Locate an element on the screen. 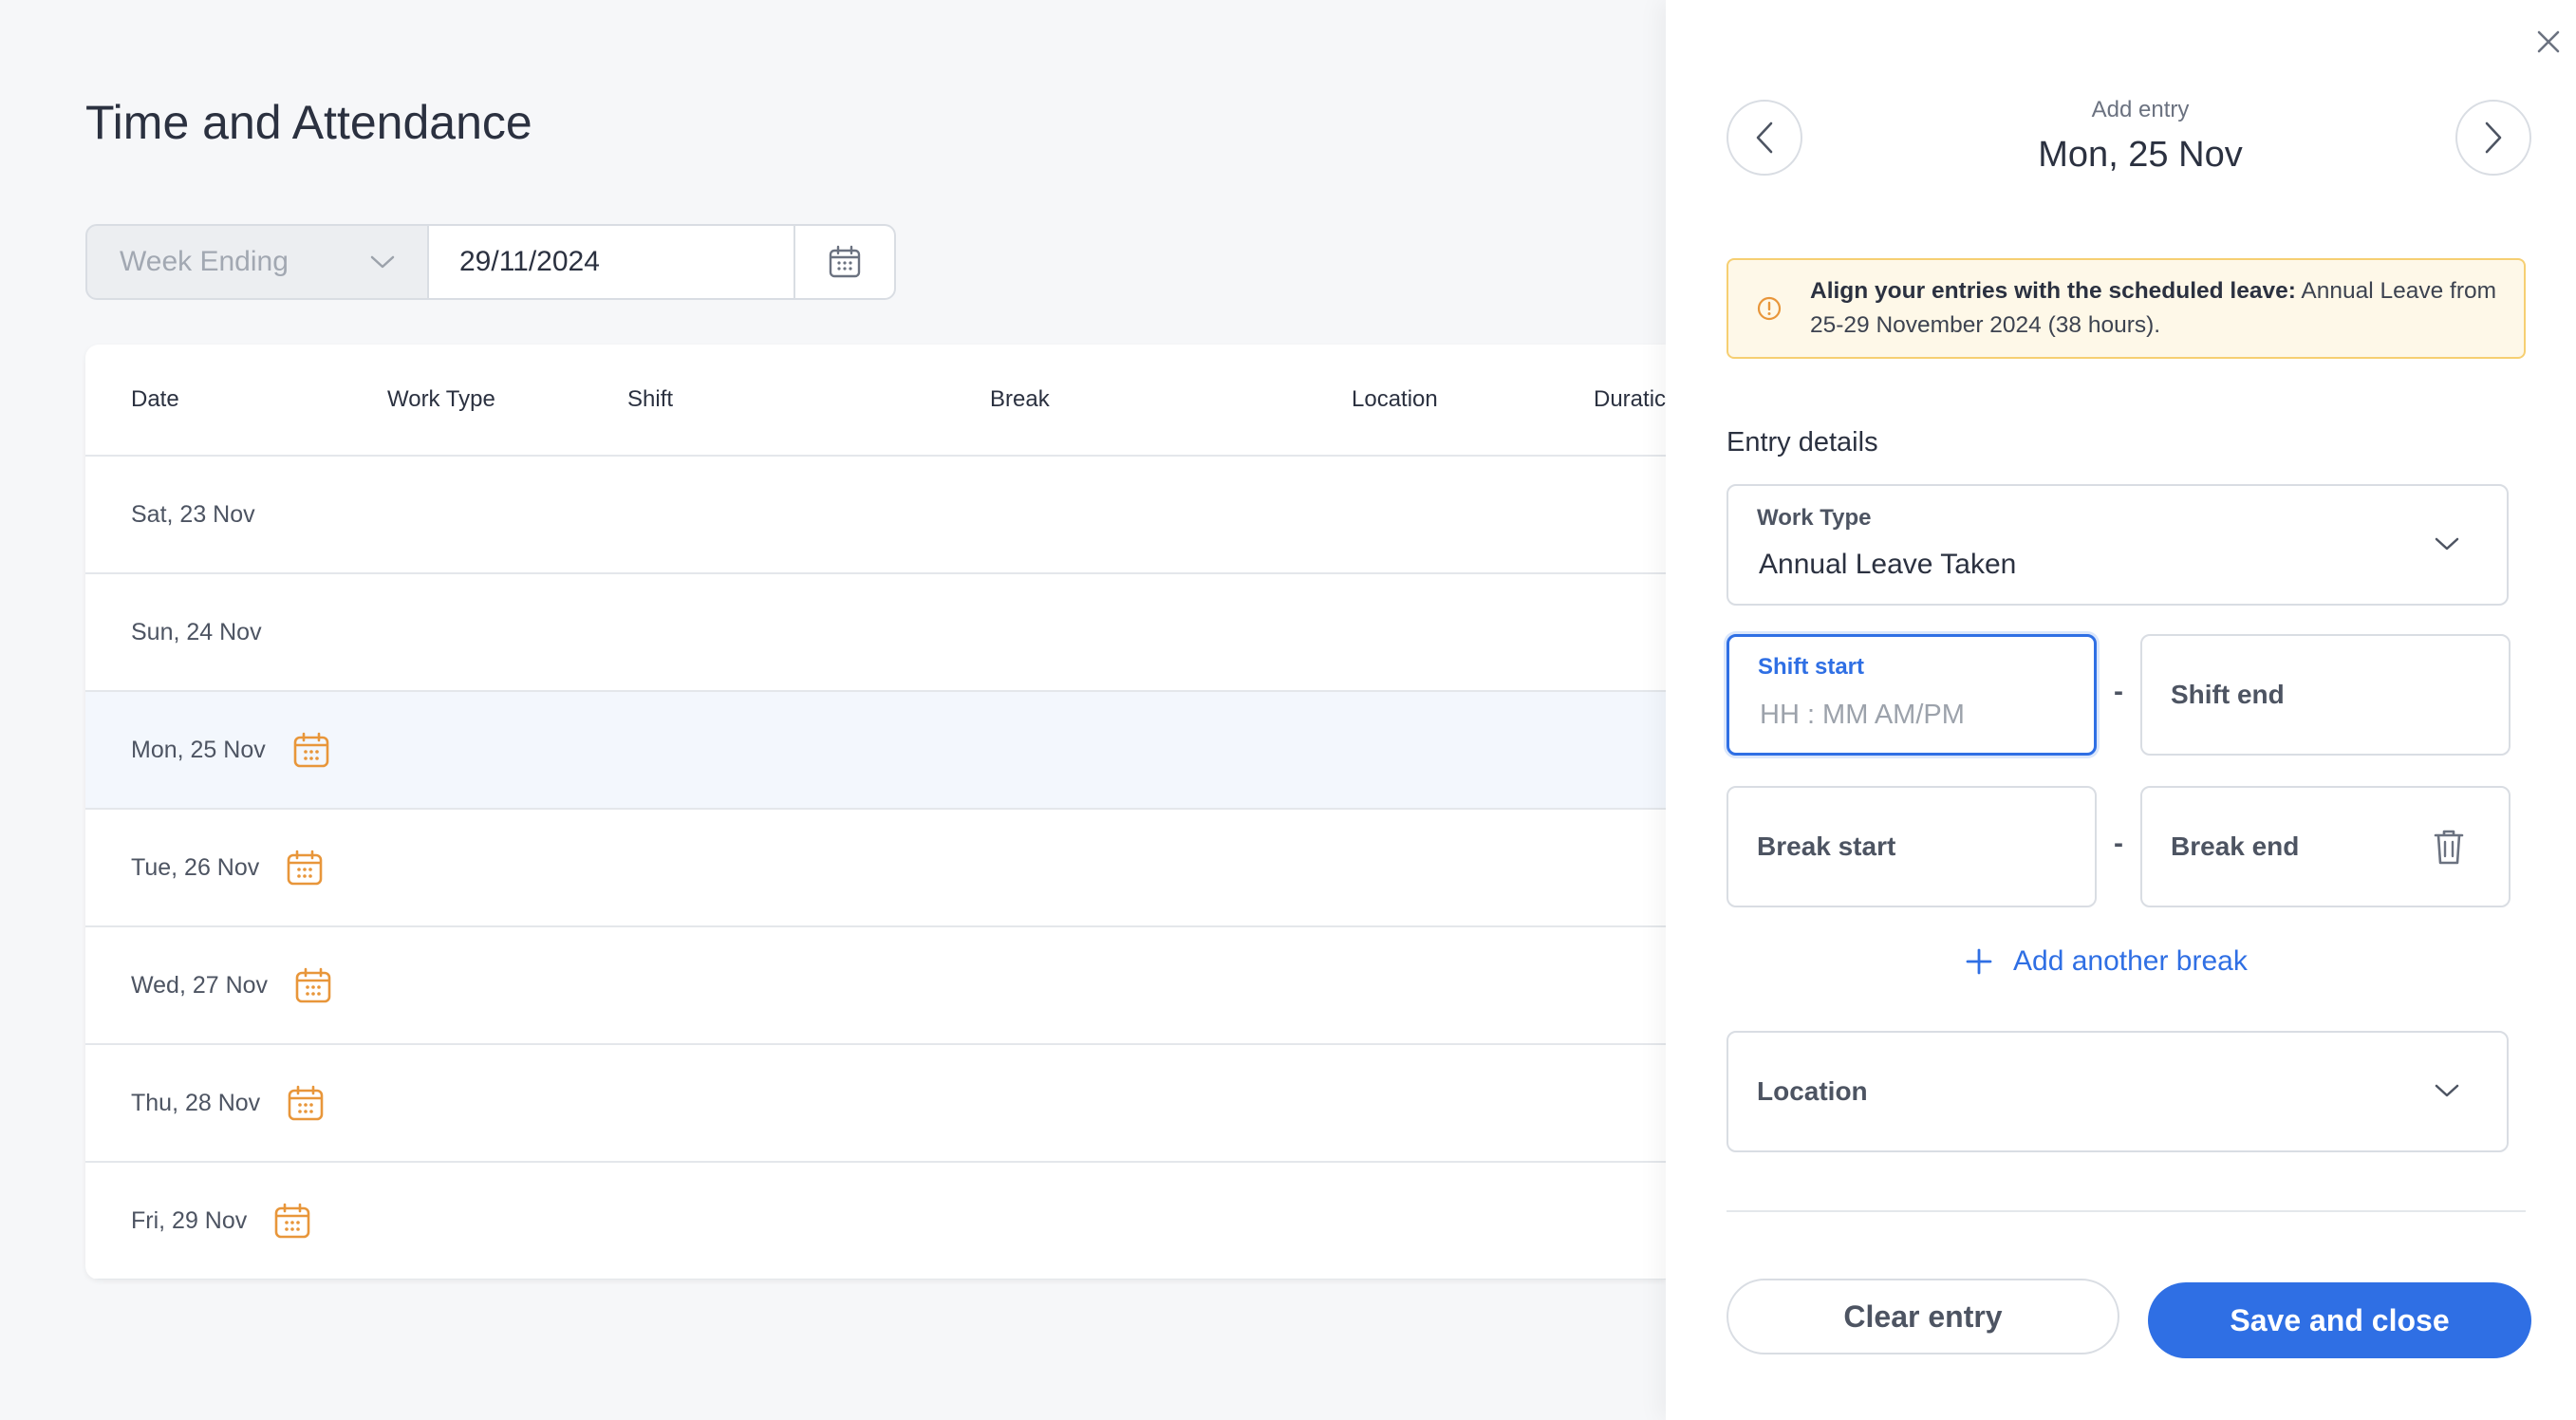 This screenshot has height=1420, width=2576. chevron-right-icon is located at coordinates (2494, 137).